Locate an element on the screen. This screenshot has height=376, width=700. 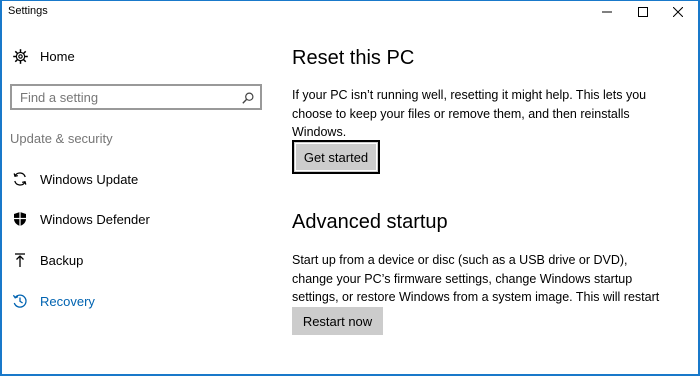
sidebar-item-label: Windows Defender is located at coordinates (95, 219).